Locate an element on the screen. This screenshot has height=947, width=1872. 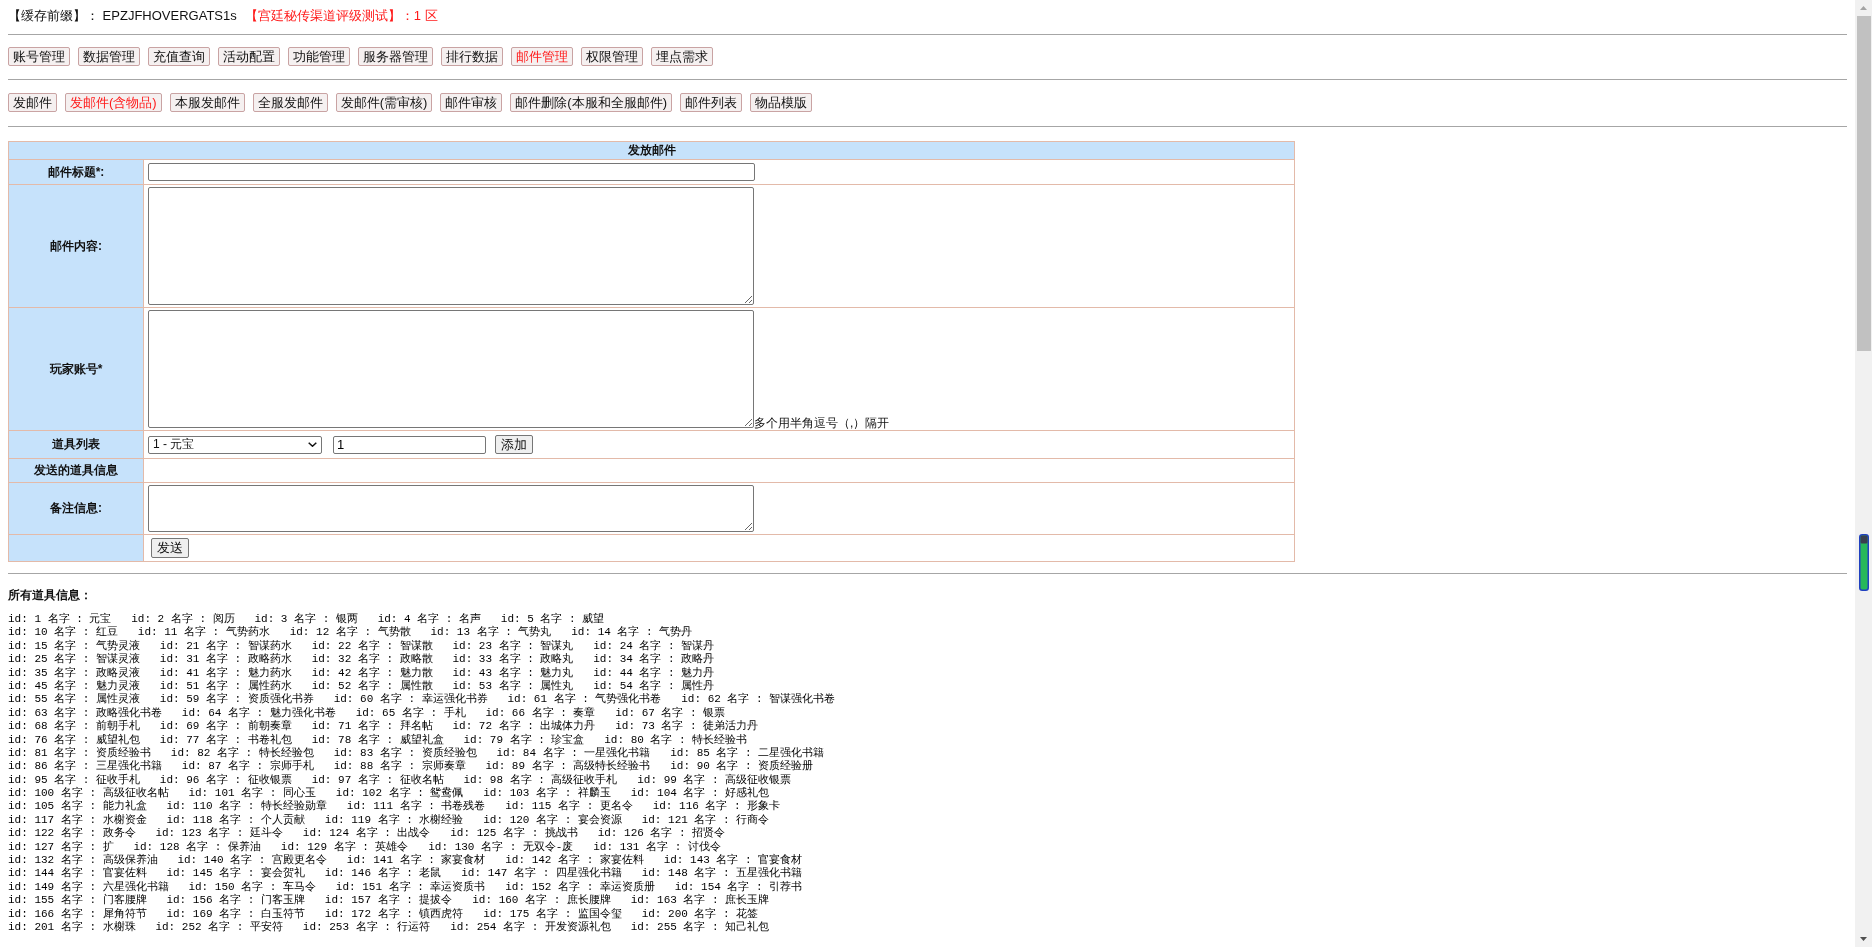
item-list-line: id: 149 名字 : 六星强化书籍 id: 150 名字 : 车马令 id: 151 名字 : 幸运资质书 id: 152 名字 : 幸运资质册 id: 154 名字 : 引荐书 is located at coordinates (406, 887).